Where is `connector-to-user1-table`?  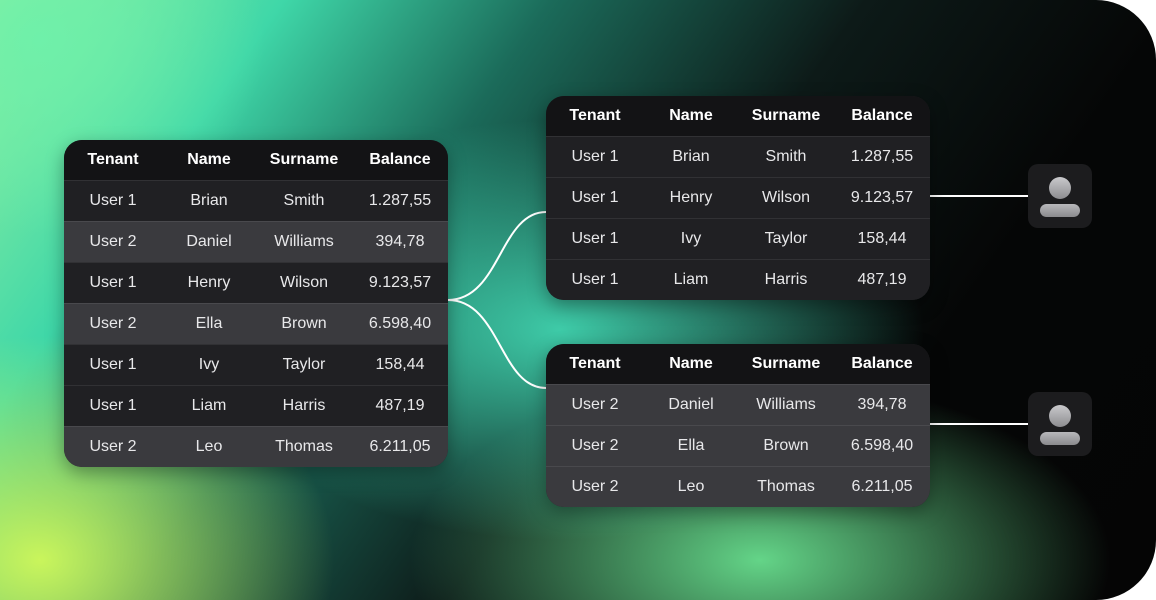 connector-to-user1-table is located at coordinates (497, 256).